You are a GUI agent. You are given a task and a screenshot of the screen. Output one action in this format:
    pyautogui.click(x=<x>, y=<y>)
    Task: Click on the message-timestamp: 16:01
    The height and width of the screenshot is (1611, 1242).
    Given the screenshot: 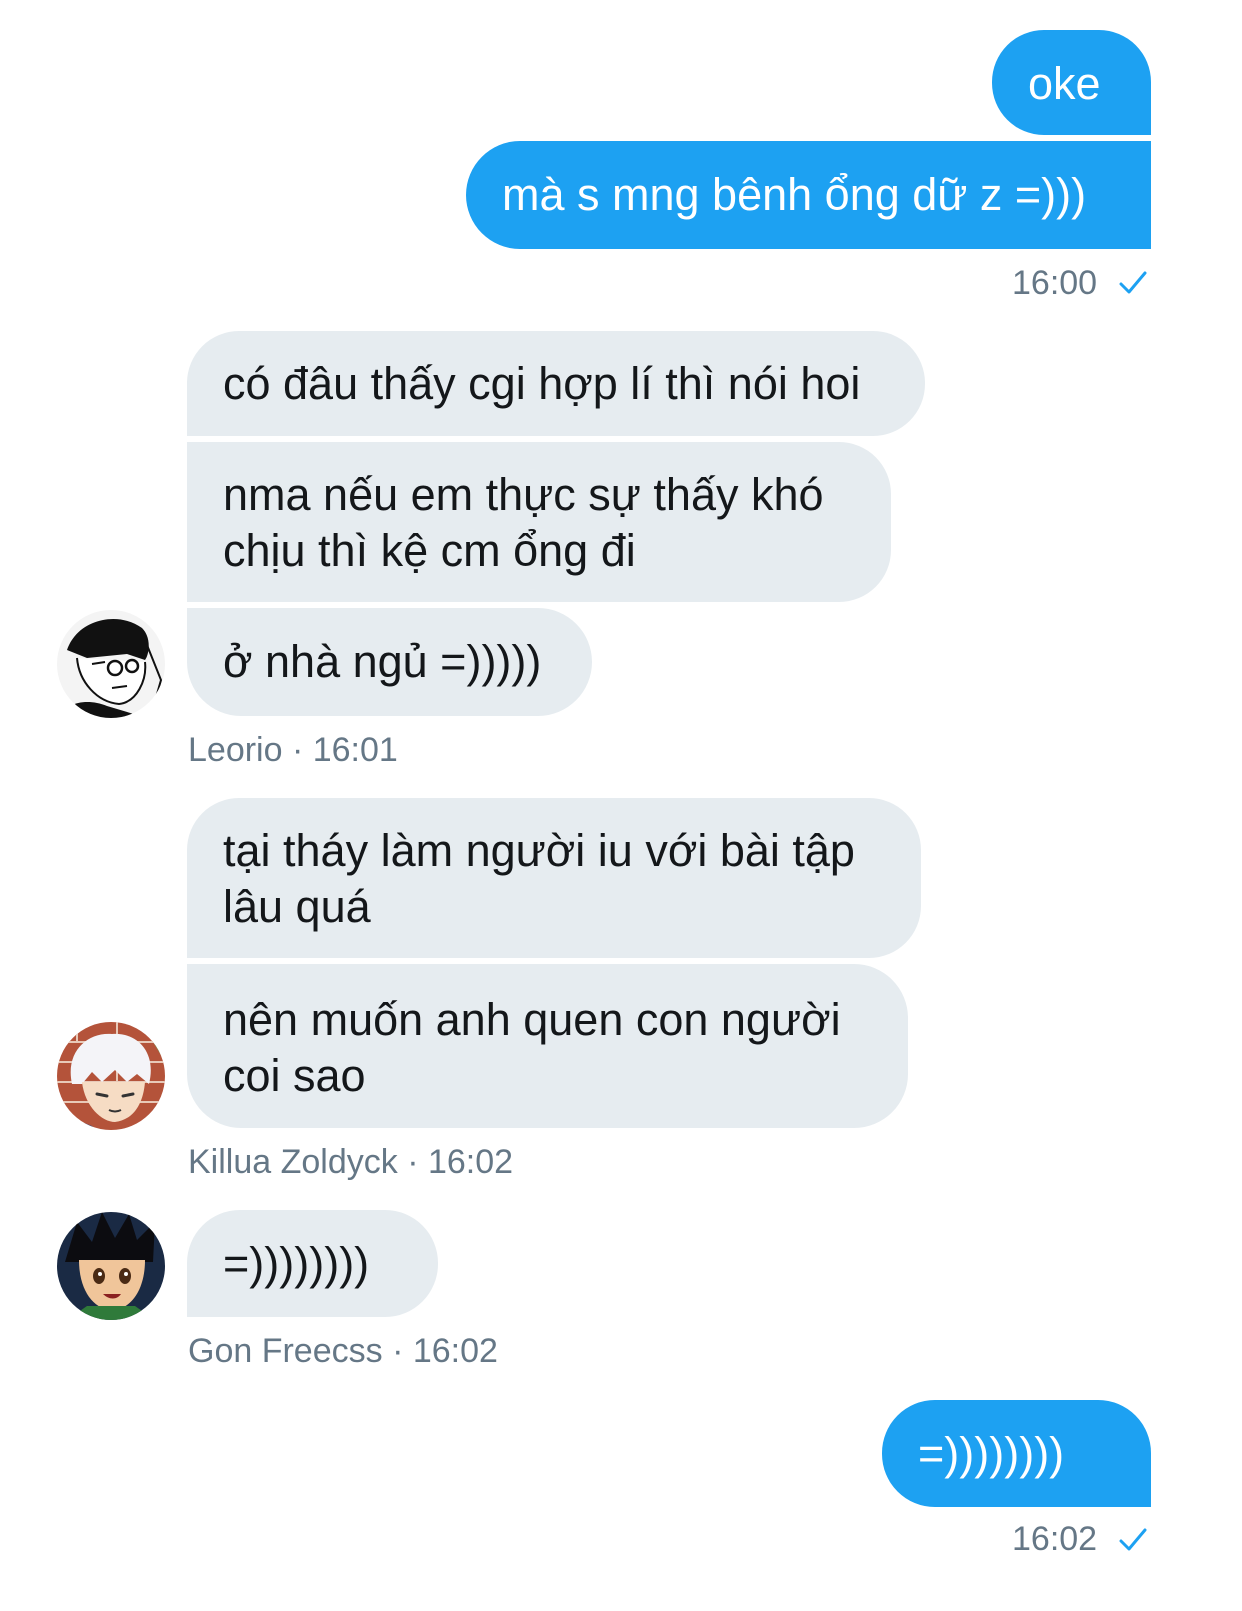 What is the action you would take?
    pyautogui.click(x=355, y=750)
    